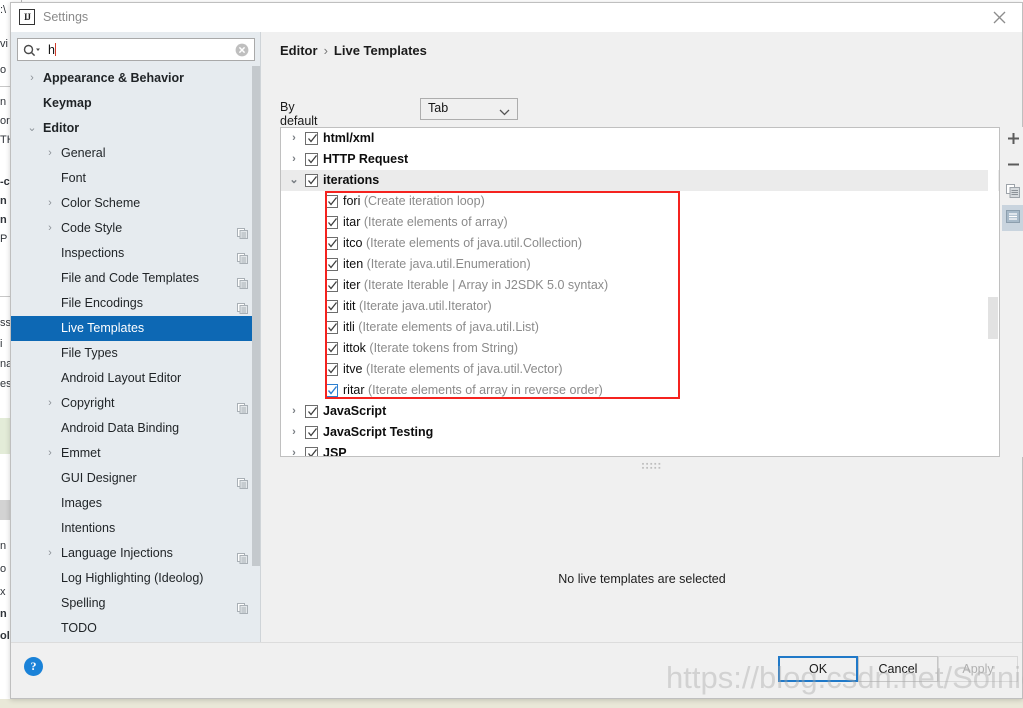 This screenshot has height=708, width=1023. Describe the element at coordinates (135, 228) in the screenshot. I see `sidebar-item-code-style: › Code Style` at that location.